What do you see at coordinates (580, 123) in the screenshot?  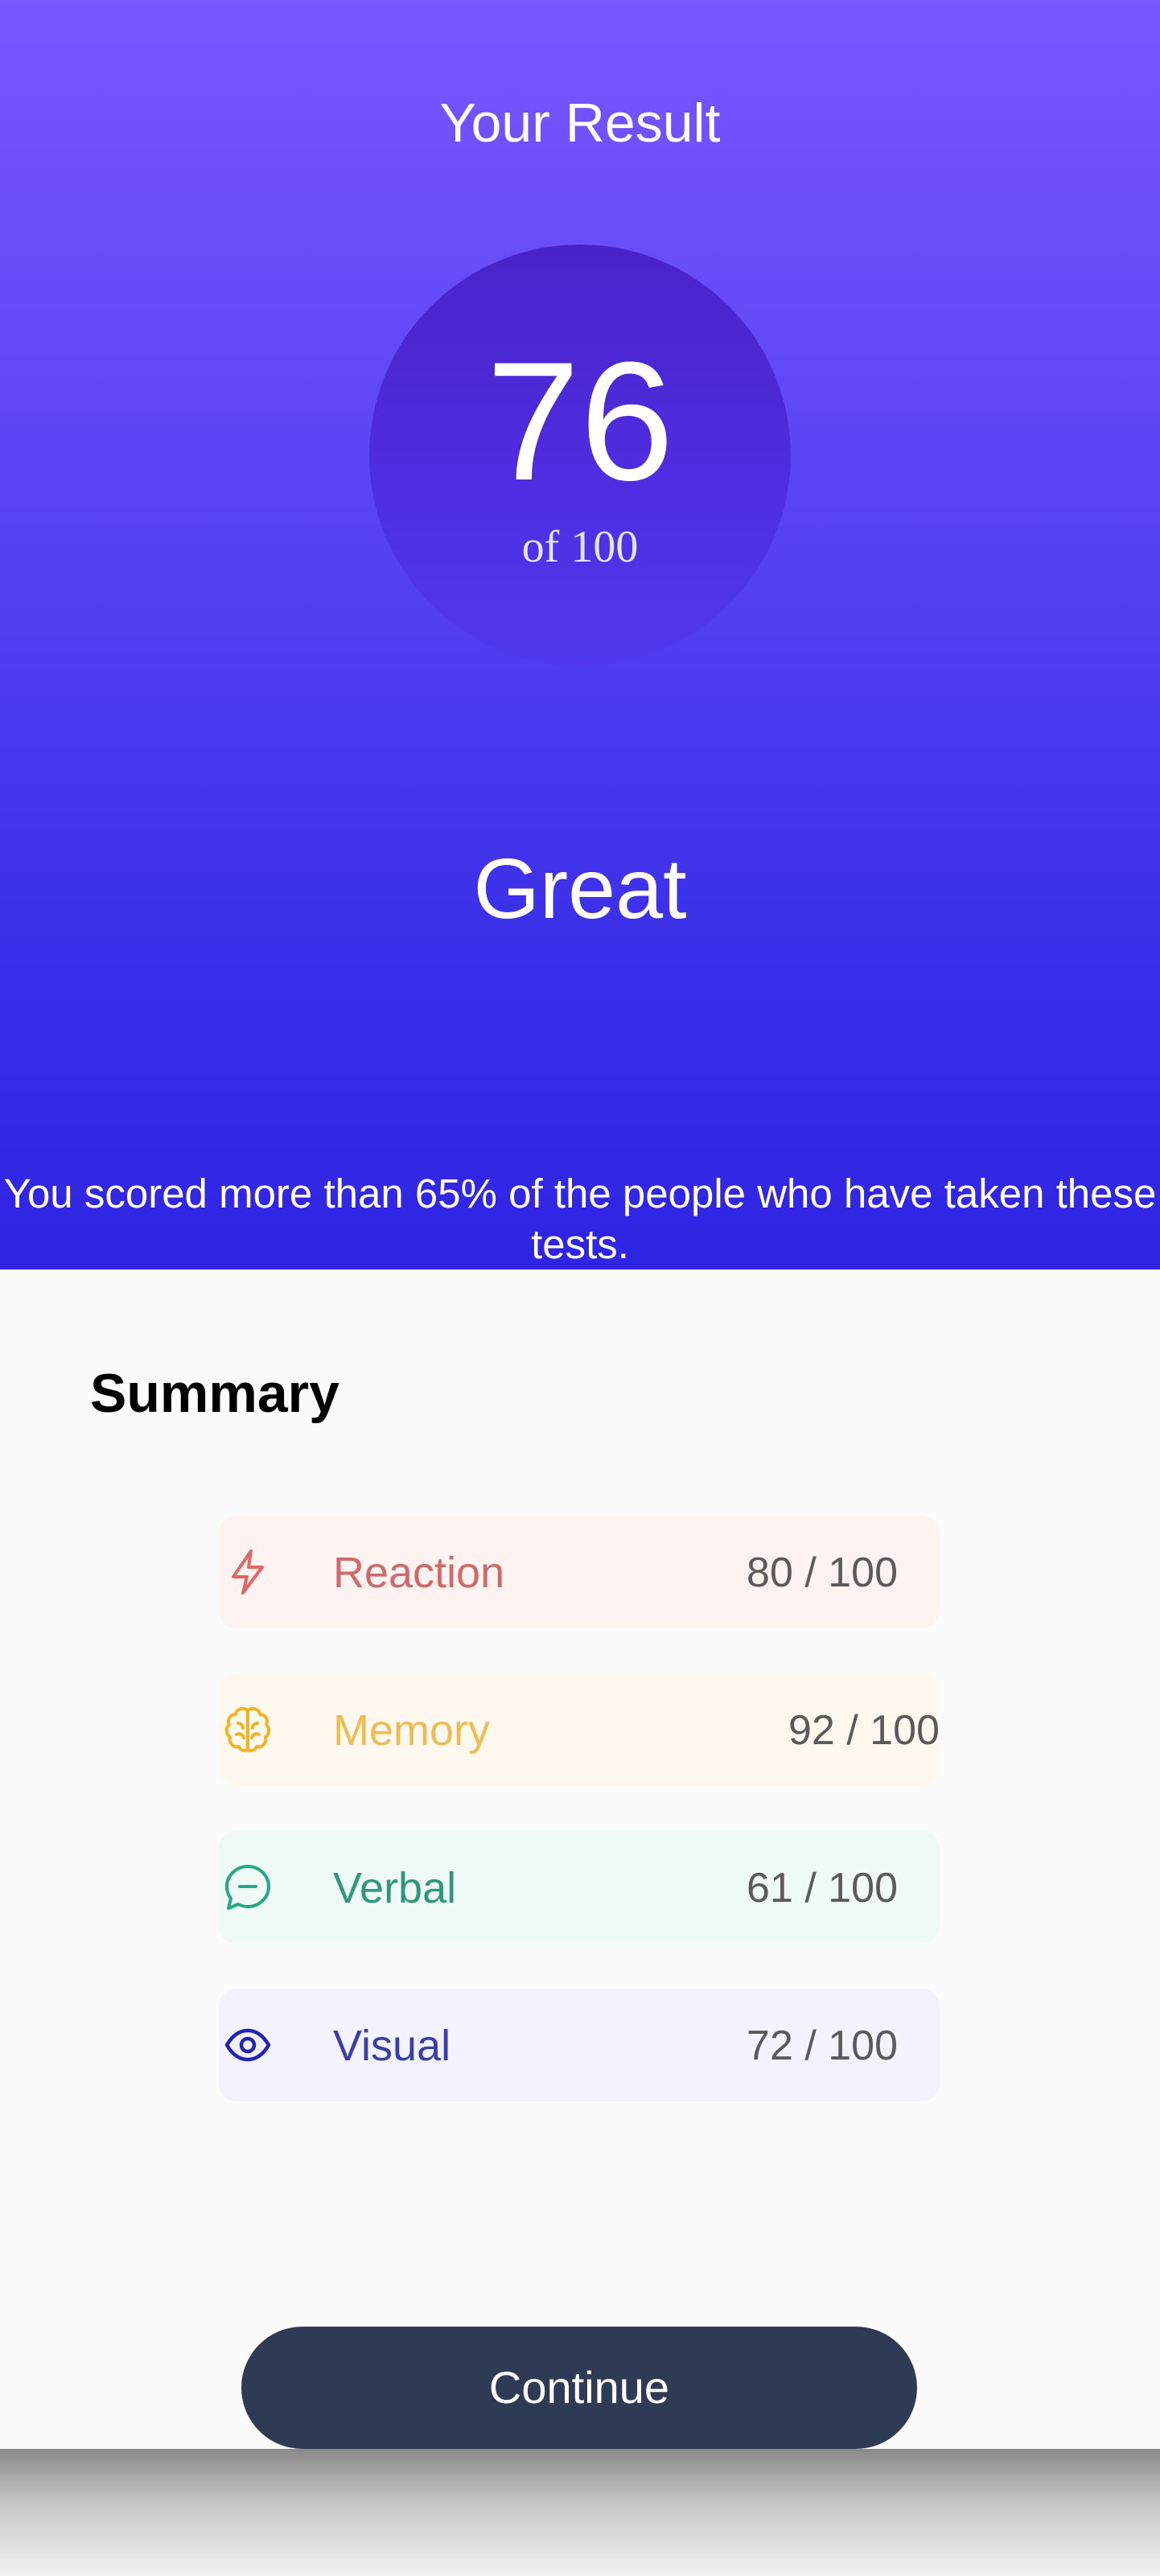 I see `page-title: Your Result` at bounding box center [580, 123].